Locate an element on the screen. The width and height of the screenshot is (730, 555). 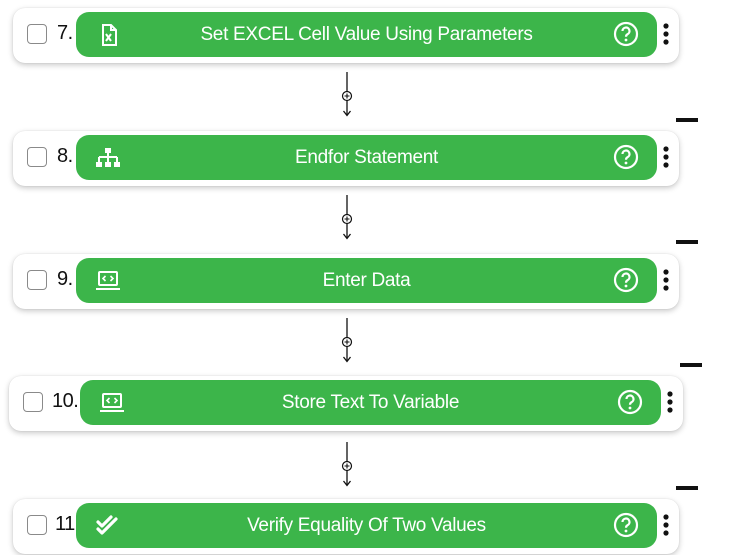
step-title: Store Text To Variable is located at coordinates (370, 402).